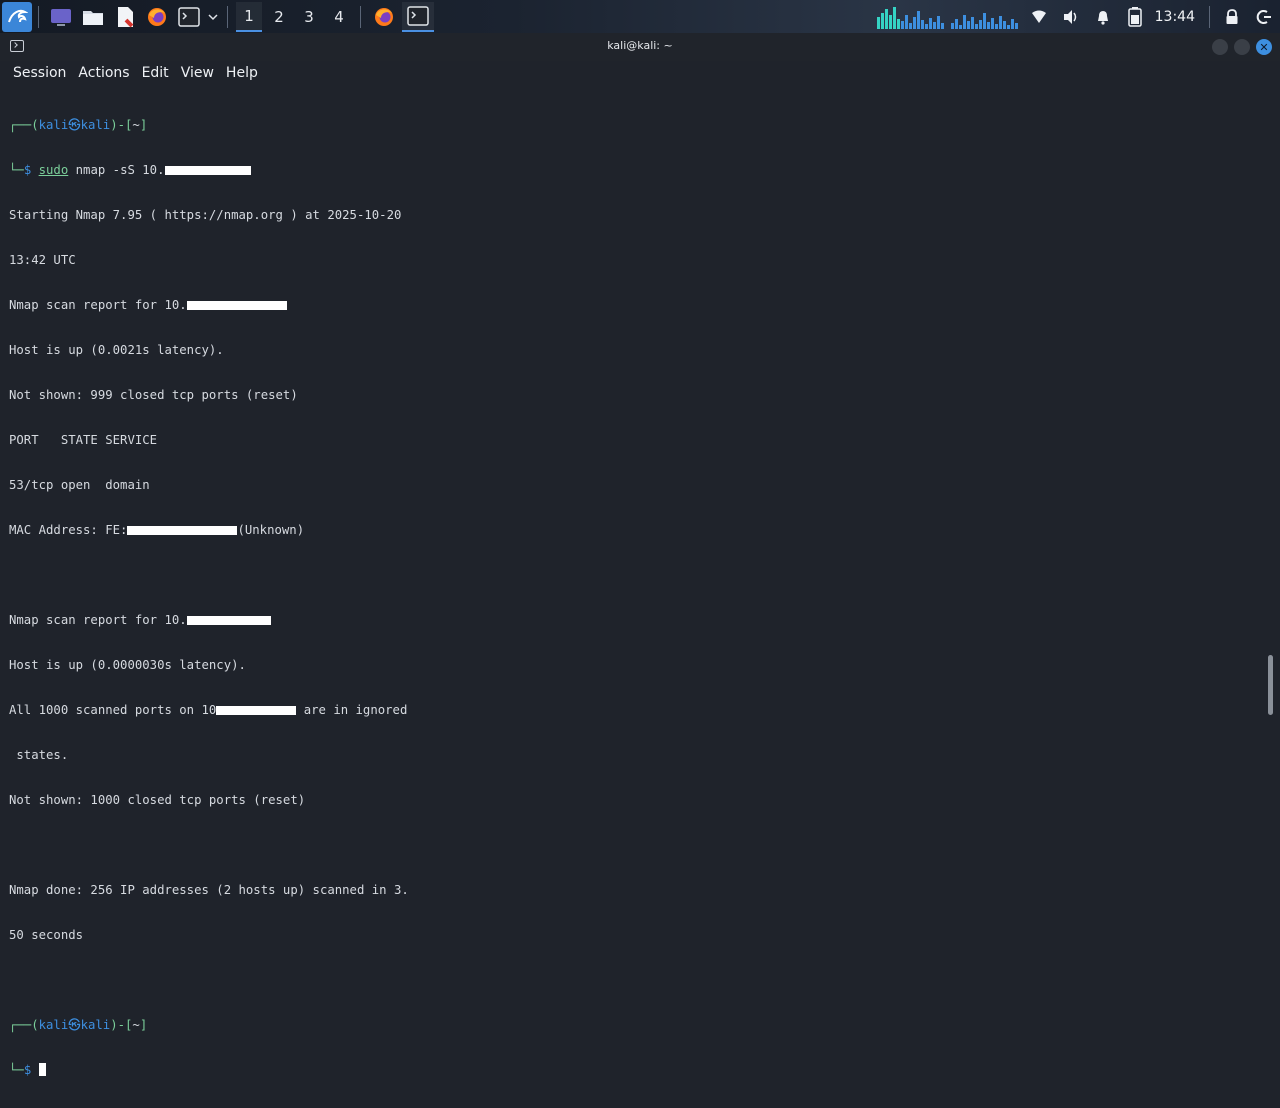 The image size is (1280, 1108). I want to click on files-launcher, so click(93, 17).